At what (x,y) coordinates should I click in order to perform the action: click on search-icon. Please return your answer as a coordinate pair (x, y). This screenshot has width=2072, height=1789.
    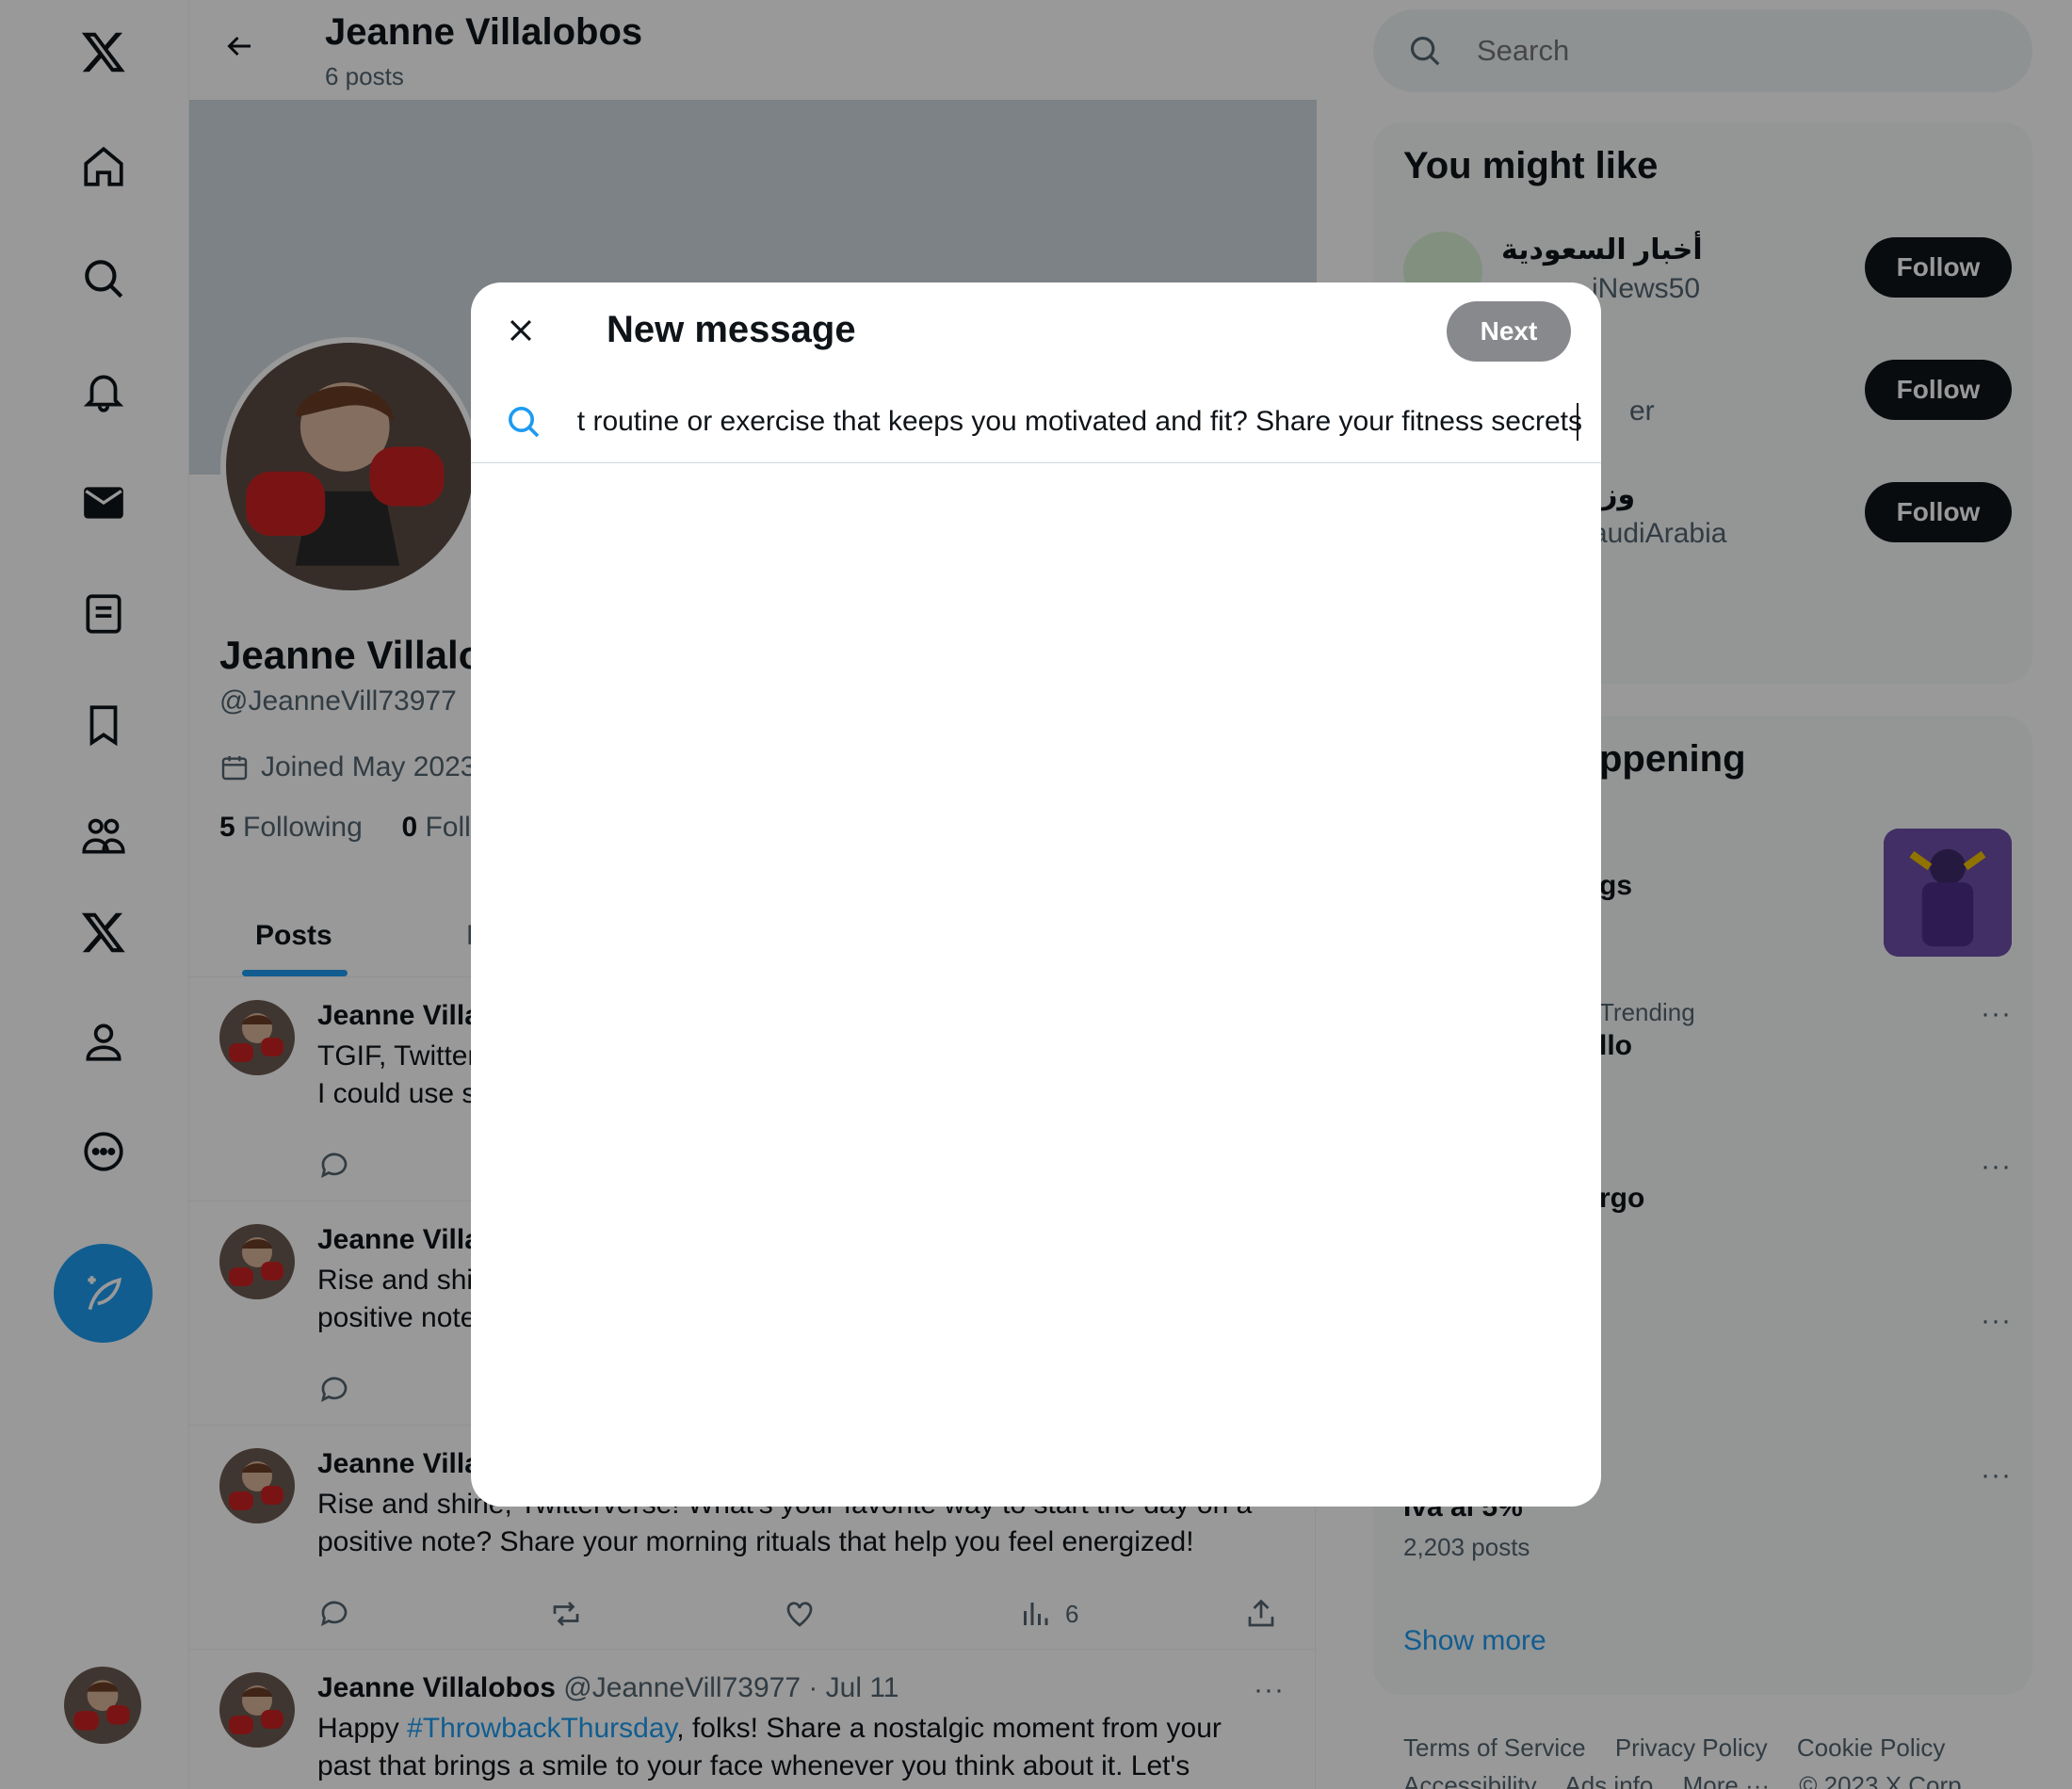
    Looking at the image, I should click on (524, 422).